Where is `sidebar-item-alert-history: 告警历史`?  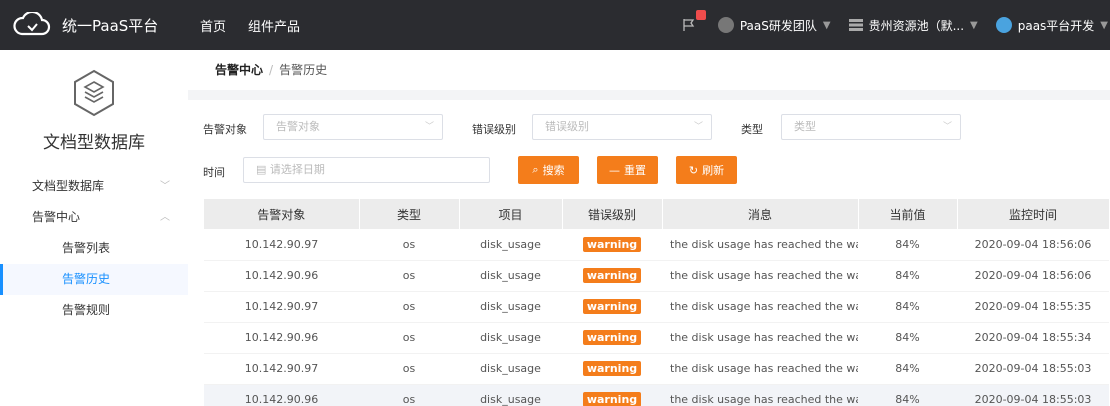 sidebar-item-alert-history: 告警历史 is located at coordinates (94, 279).